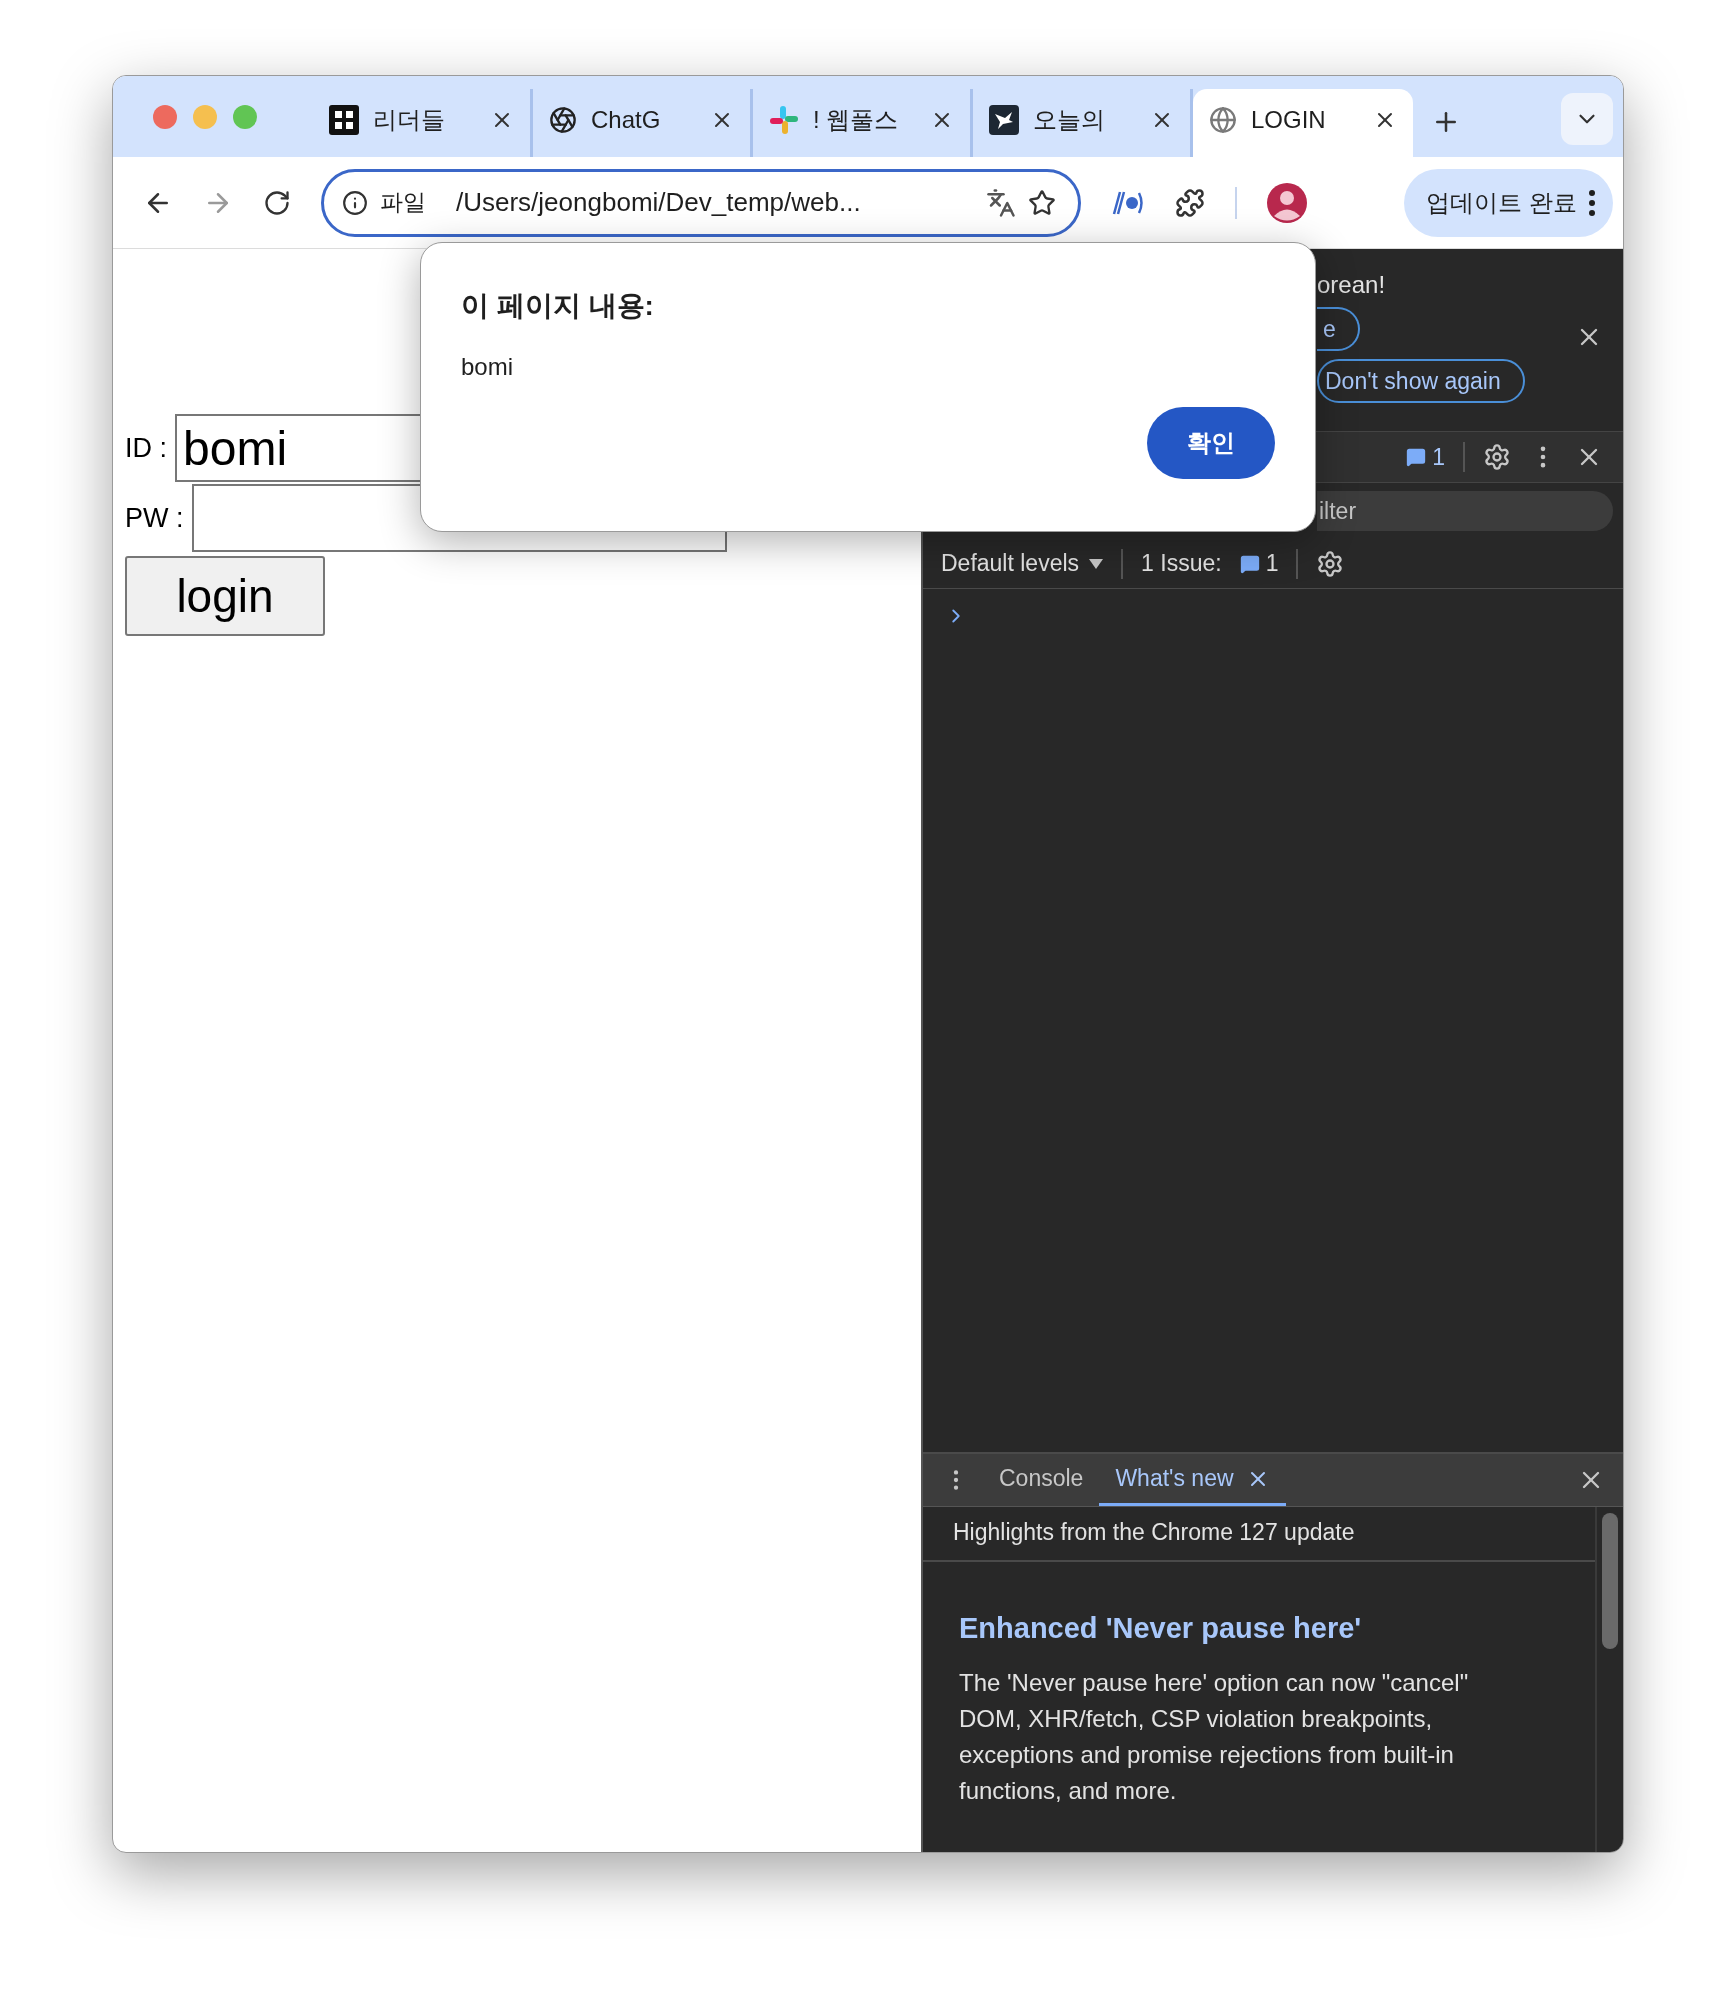 Image resolution: width=1736 pixels, height=2002 pixels. Describe the element at coordinates (1214, 1737) in the screenshot. I see `feature-description: The 'Never pause here' option can now "cancel" DOM, XHR/fetch, CSP violation breakpoints, exceptions and promise rejections from built-in functions, and more.` at that location.